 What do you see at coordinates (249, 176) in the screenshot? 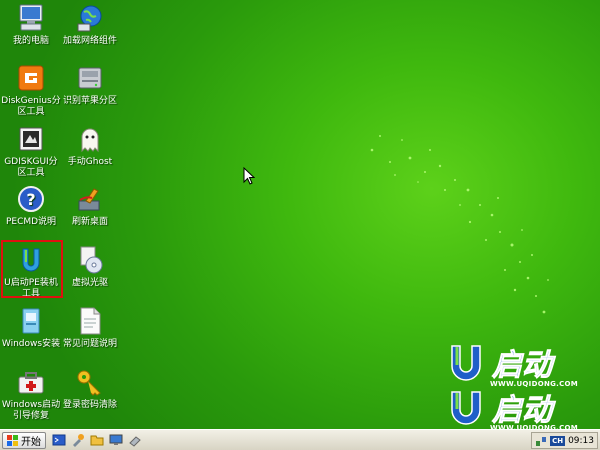
I see `mouse-pointer-icon` at bounding box center [249, 176].